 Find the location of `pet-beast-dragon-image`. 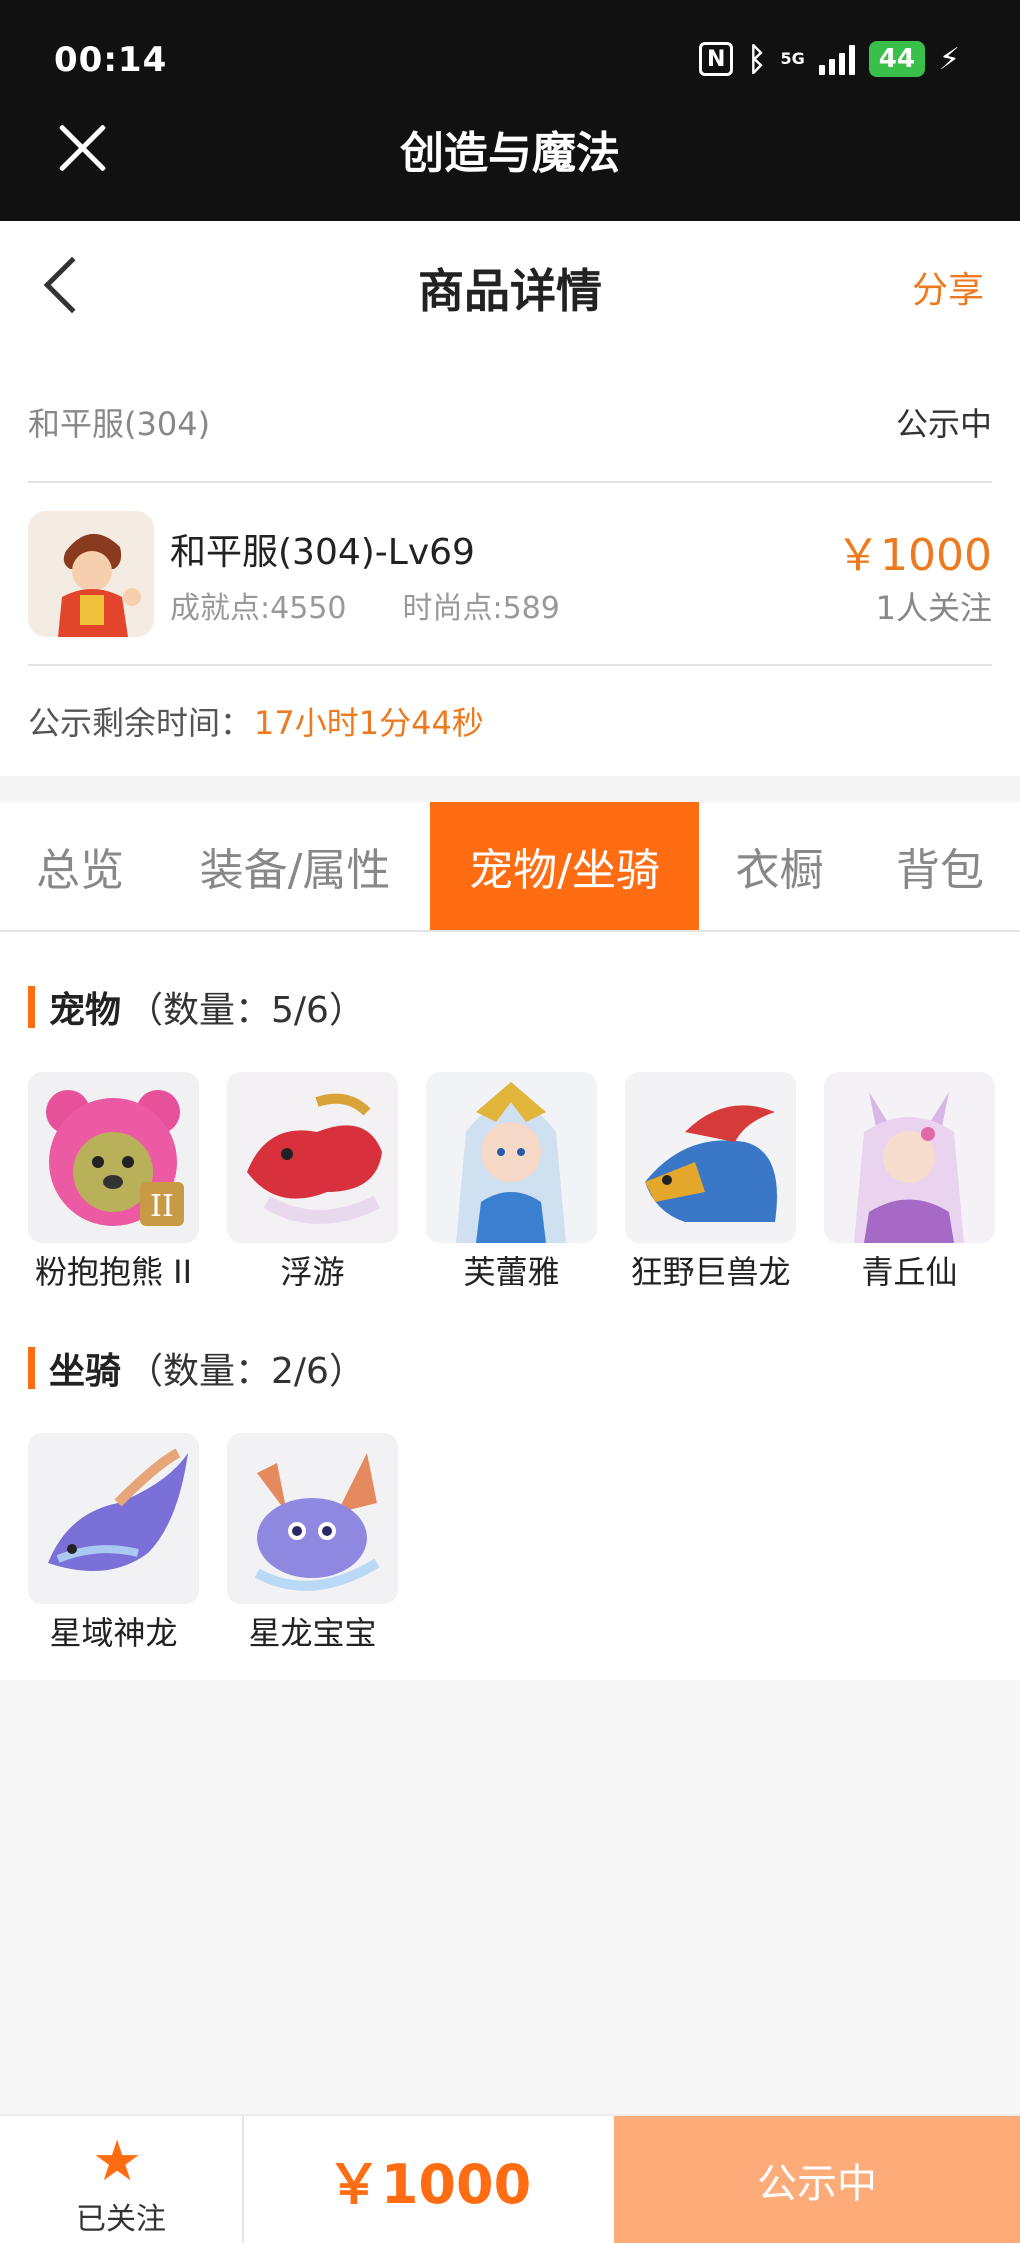

pet-beast-dragon-image is located at coordinates (710, 1157).